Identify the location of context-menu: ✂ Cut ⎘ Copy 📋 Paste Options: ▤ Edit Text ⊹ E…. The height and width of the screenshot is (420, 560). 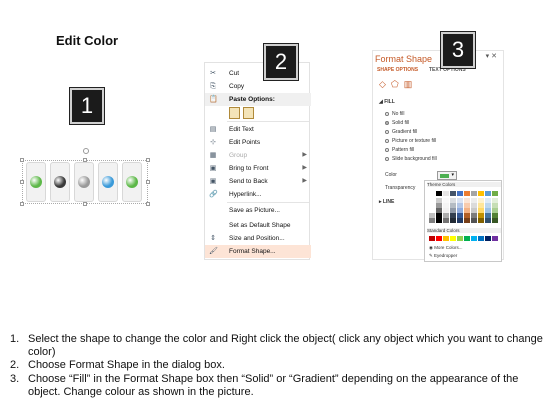
(257, 161).